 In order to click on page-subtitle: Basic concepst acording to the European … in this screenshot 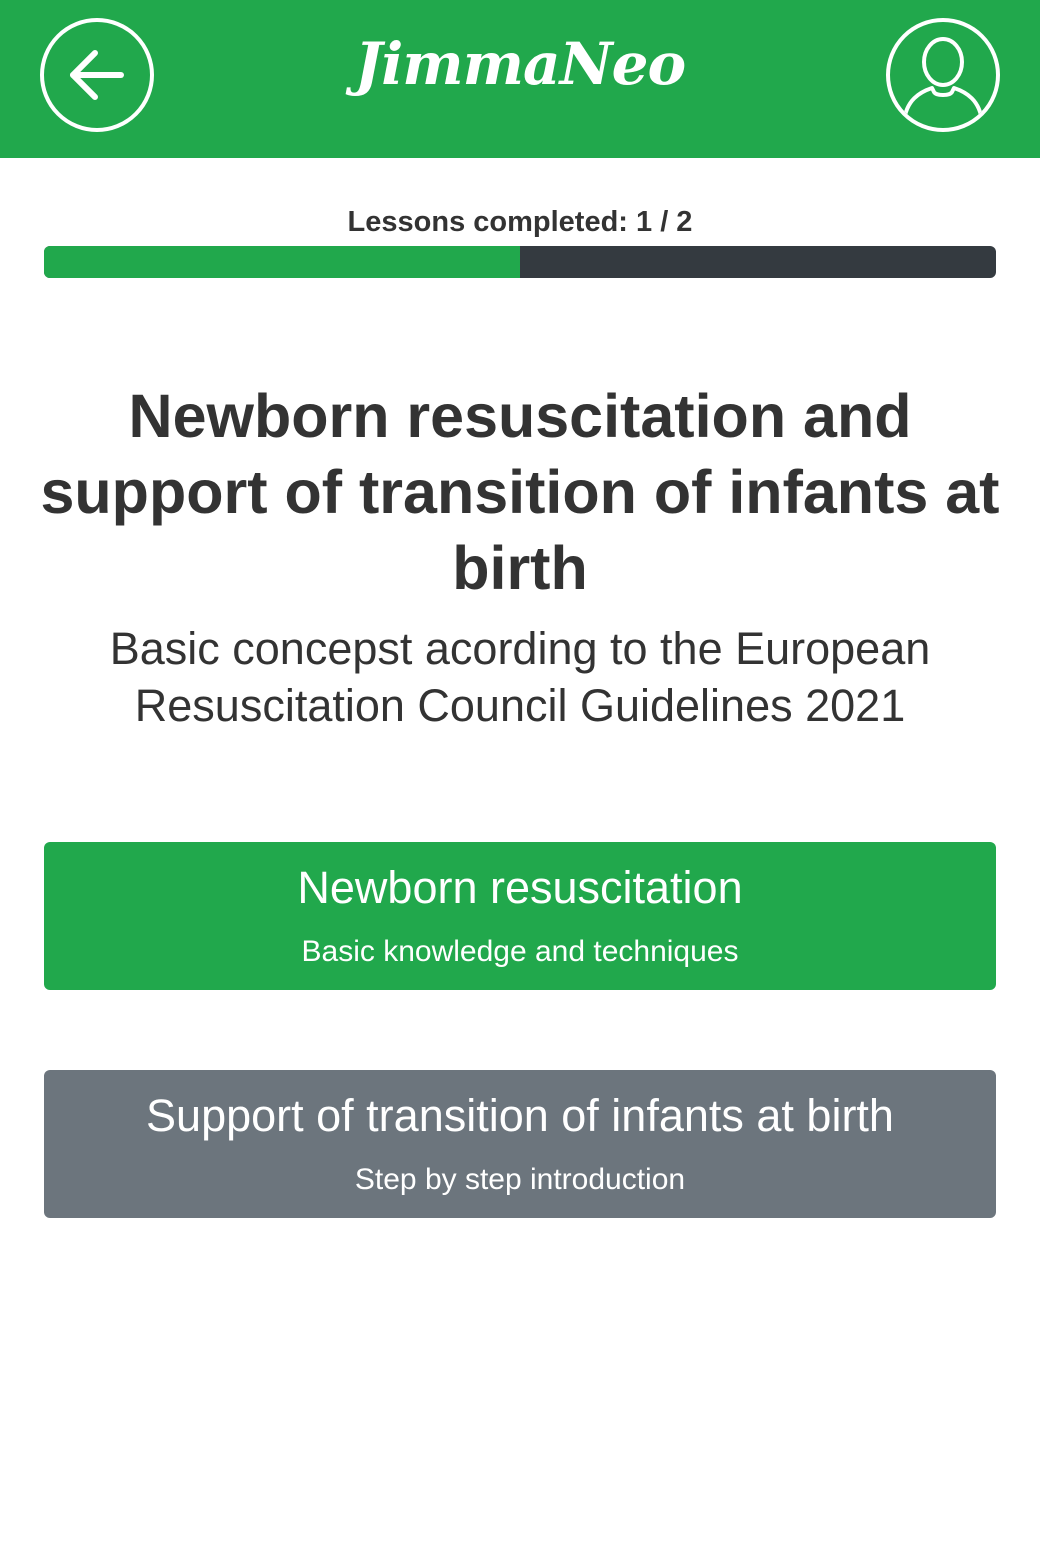, I will do `click(520, 677)`.